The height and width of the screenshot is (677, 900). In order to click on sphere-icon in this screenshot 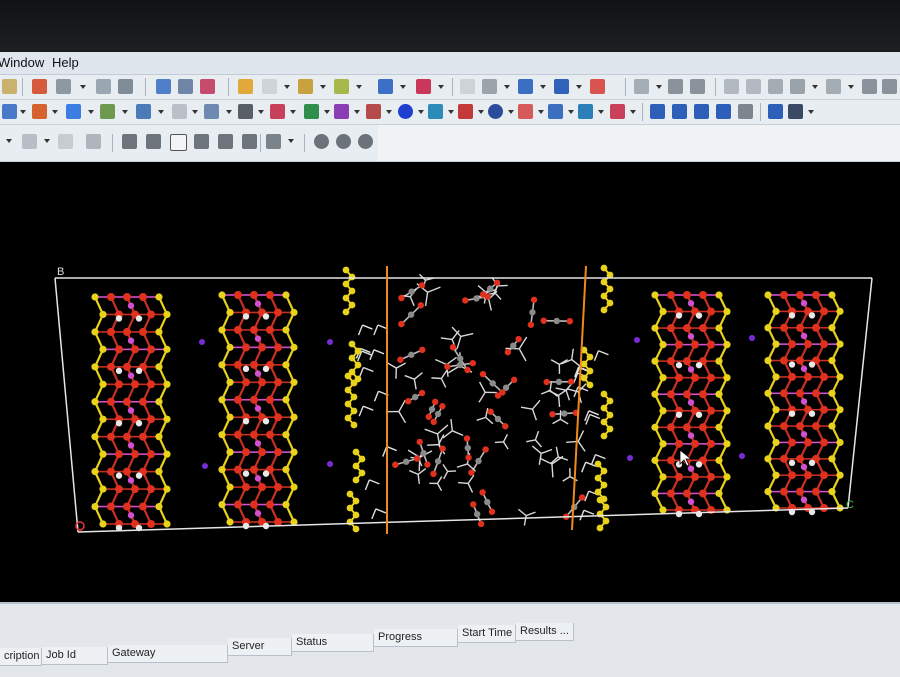, I will do `click(405, 111)`.